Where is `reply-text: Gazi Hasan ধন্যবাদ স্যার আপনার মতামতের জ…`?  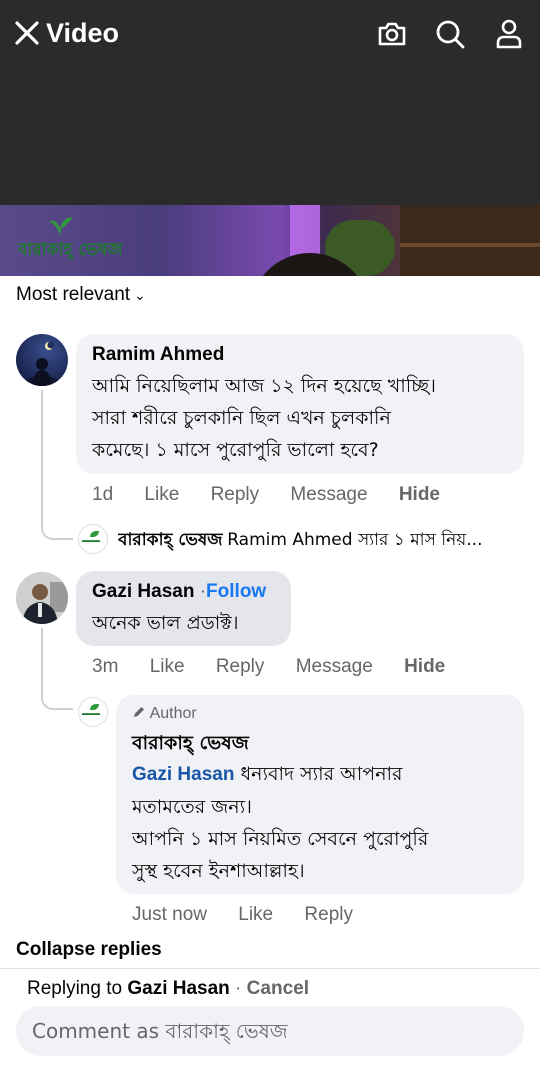 reply-text: Gazi Hasan ধন্যবাদ স্যার আপনার মতামতের জ… is located at coordinates (280, 822).